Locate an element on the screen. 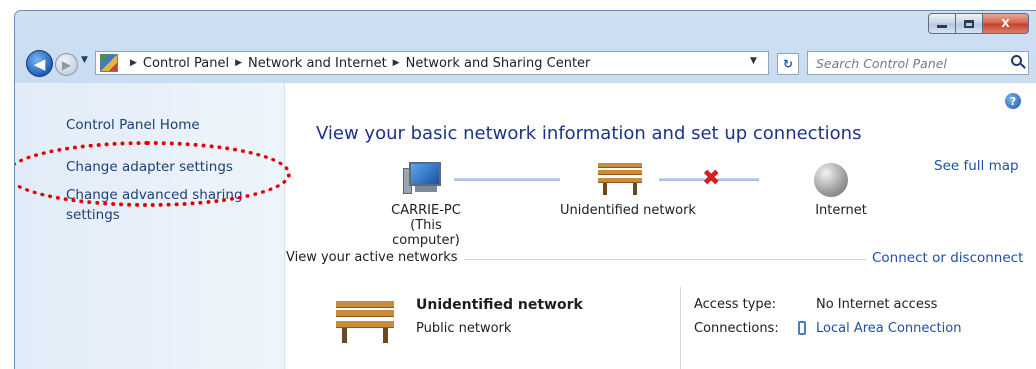 This screenshot has width=1036, height=369. access-type-label: Access type: is located at coordinates (735, 304).